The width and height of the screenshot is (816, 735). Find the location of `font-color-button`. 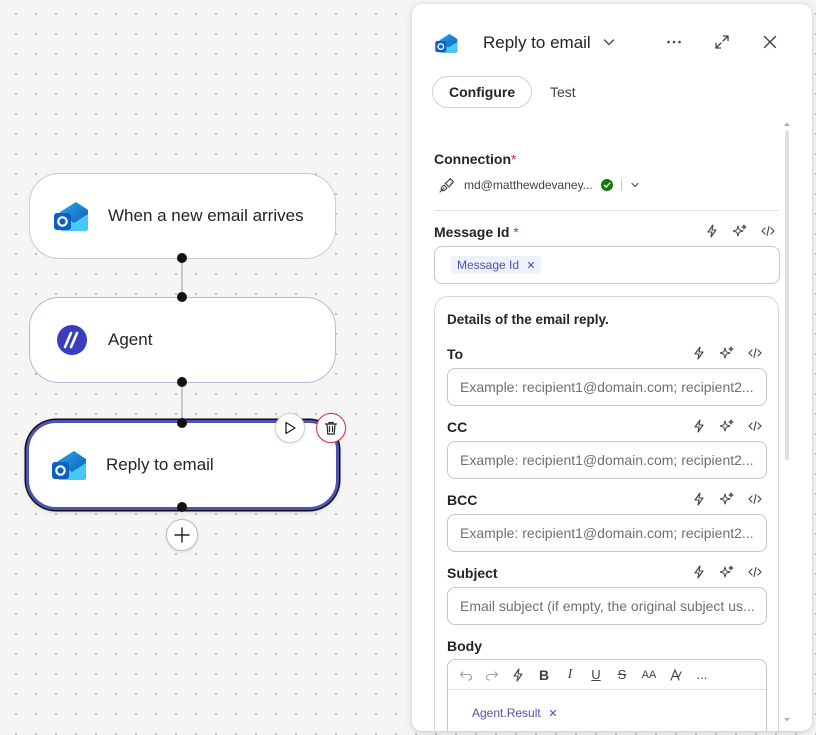

font-color-button is located at coordinates (676, 675).